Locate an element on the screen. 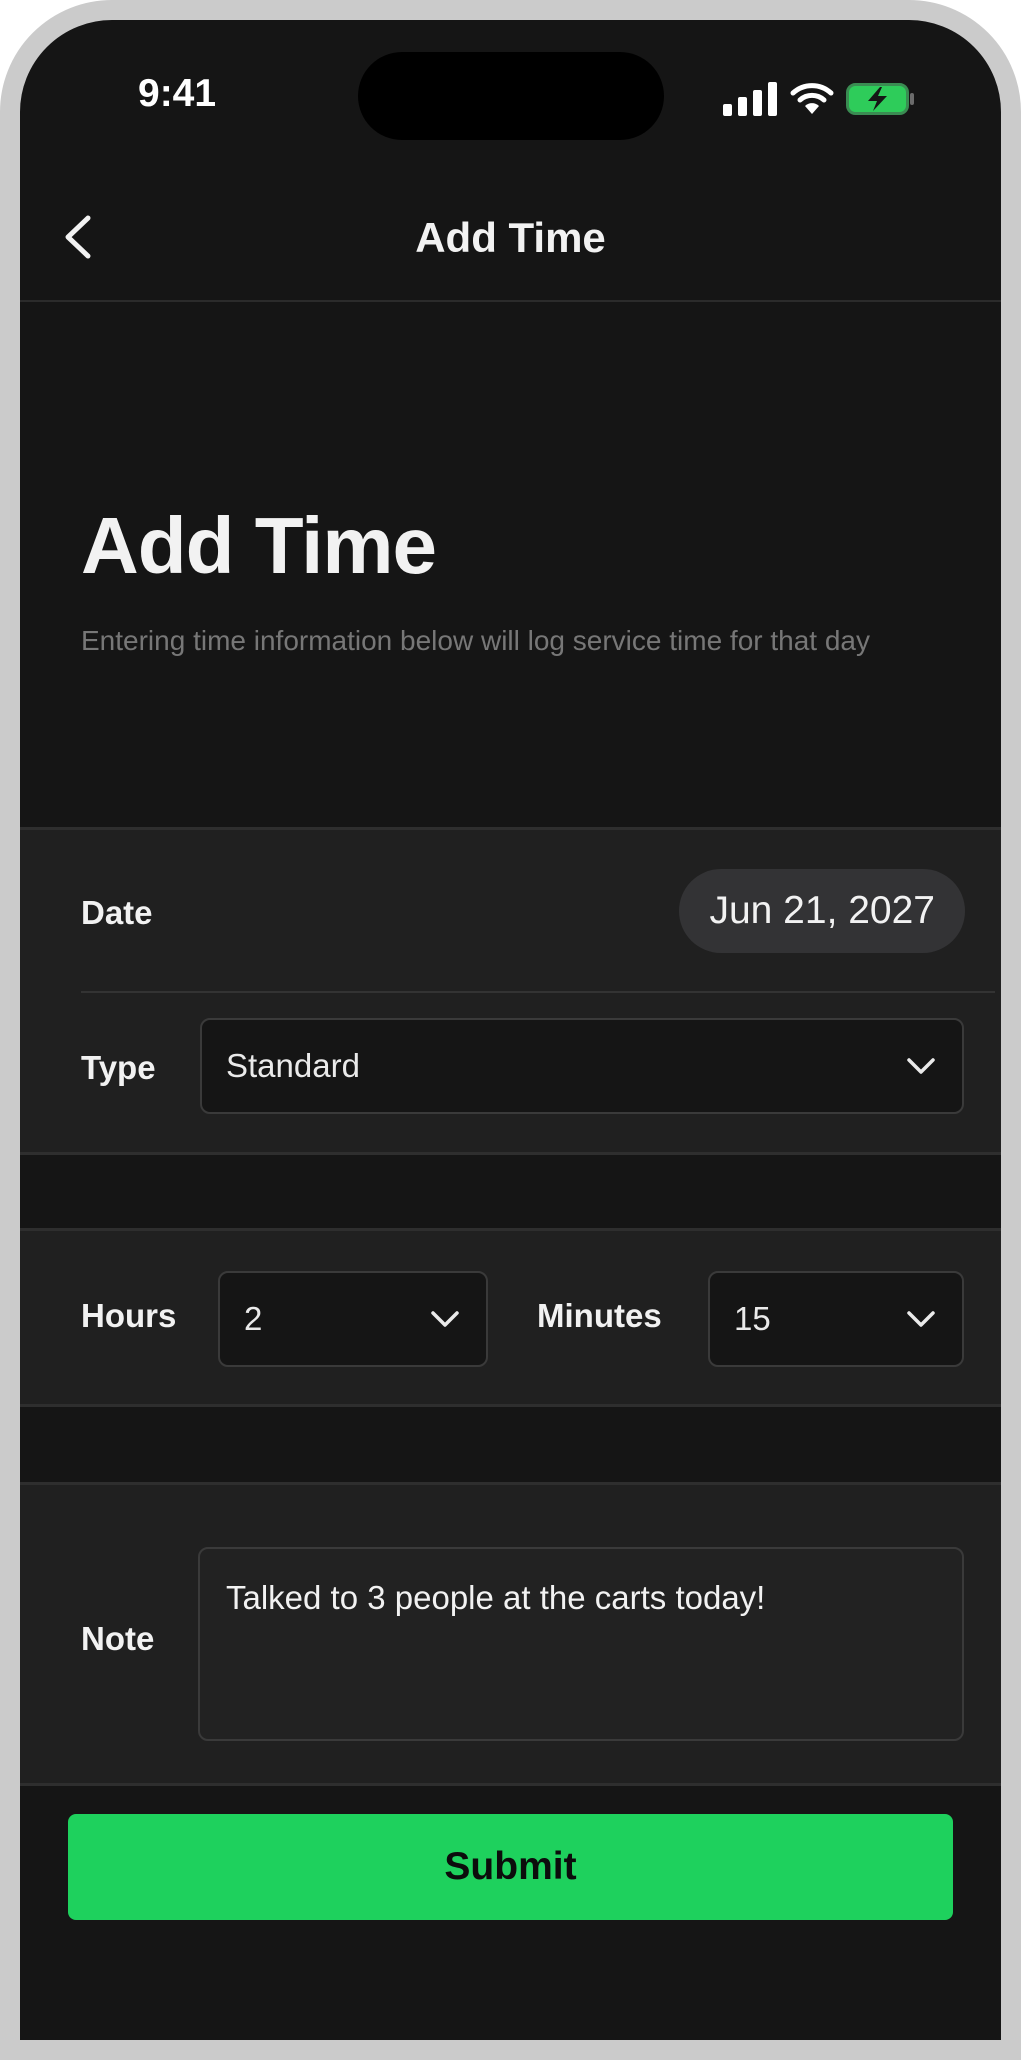 The height and width of the screenshot is (2060, 1021). wifi-icon is located at coordinates (812, 98).